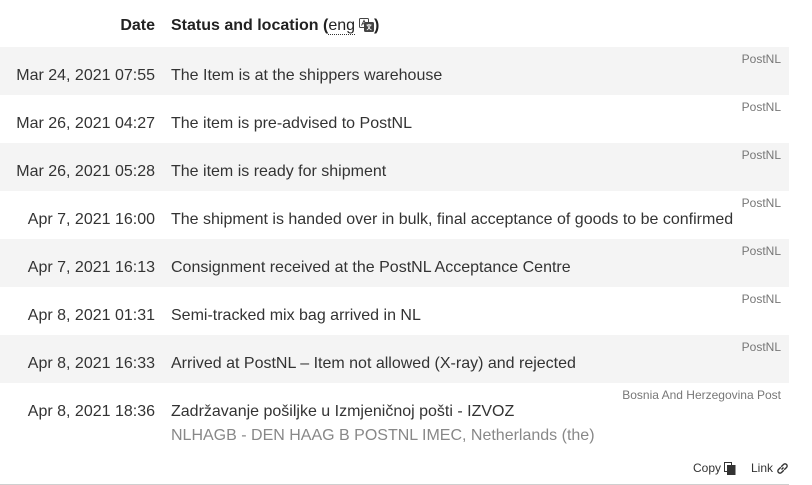 The width and height of the screenshot is (812, 485). Describe the element at coordinates (394, 470) in the screenshot. I see `table-footer: Copy Link` at that location.